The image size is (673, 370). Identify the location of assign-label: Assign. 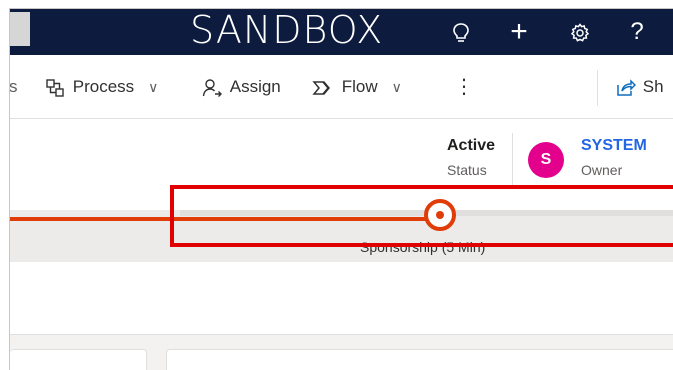
(255, 86).